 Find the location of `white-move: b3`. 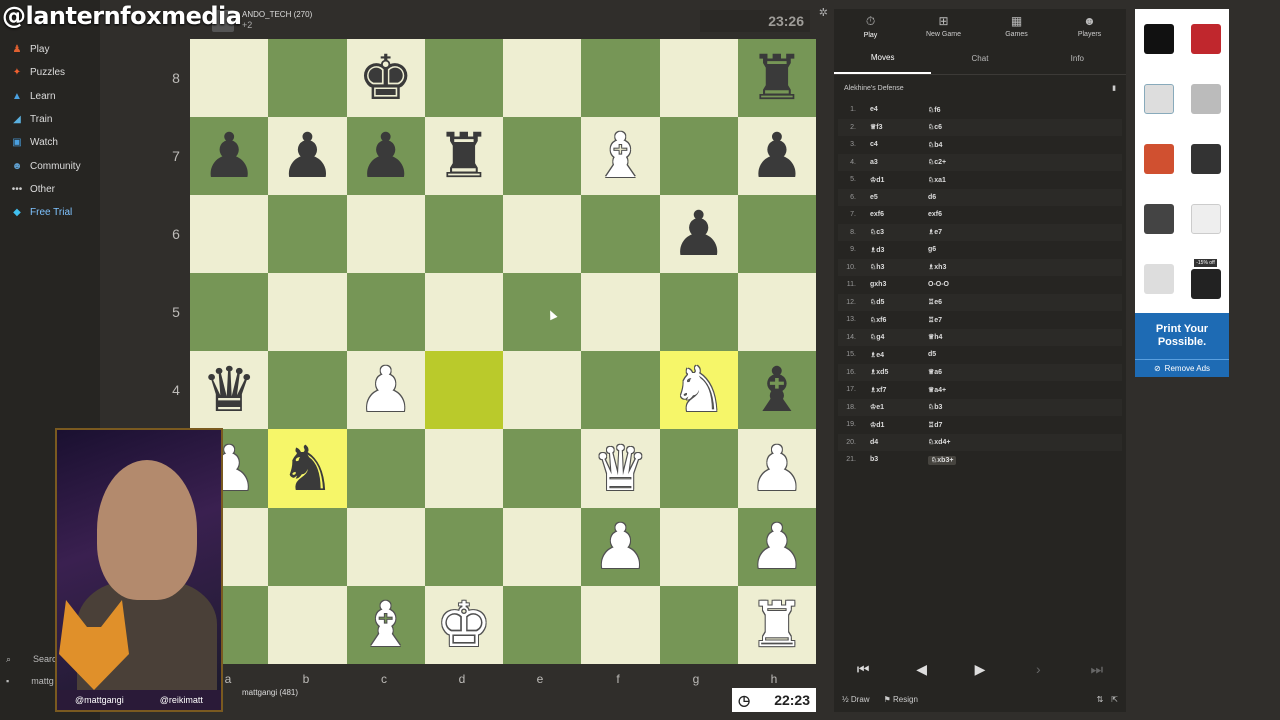

white-move: b3 is located at coordinates (899, 459).